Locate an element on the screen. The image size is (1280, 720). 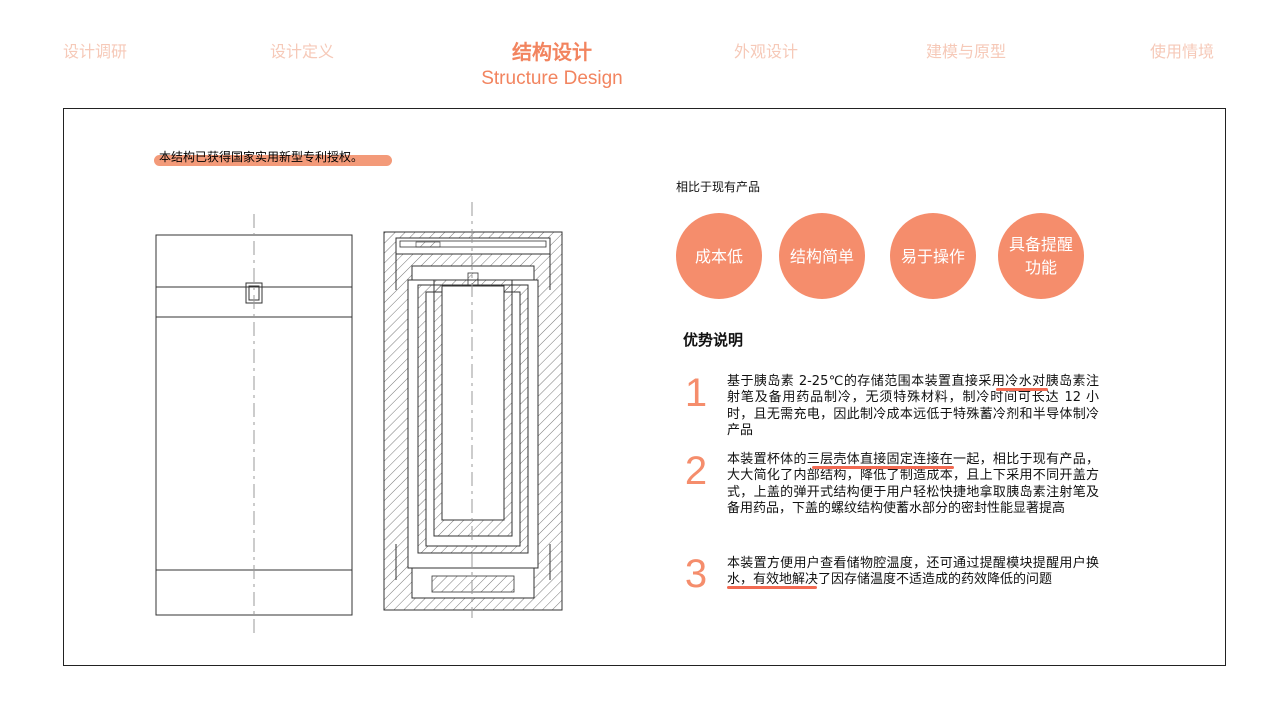
compare-title: 相比于现有产品 is located at coordinates (718, 187).